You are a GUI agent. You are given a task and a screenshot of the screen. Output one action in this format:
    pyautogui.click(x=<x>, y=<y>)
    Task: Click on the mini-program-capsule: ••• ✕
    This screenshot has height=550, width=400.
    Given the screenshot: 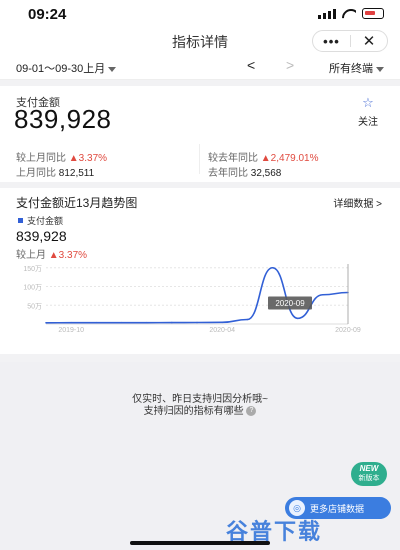 What is the action you would take?
    pyautogui.click(x=350, y=41)
    